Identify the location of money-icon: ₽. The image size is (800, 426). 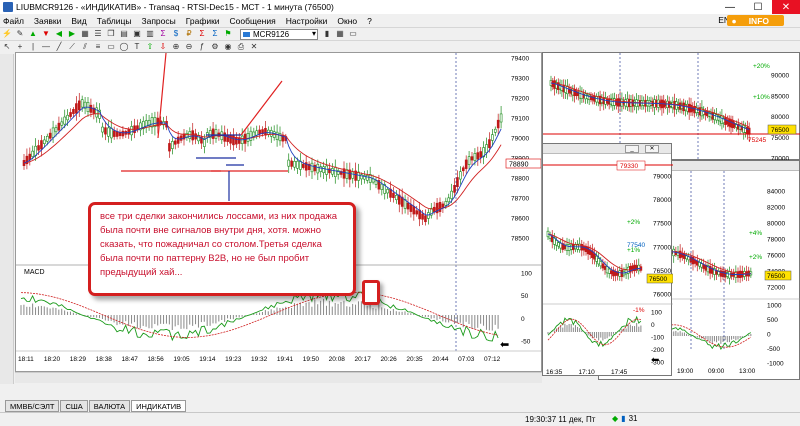
(189, 34).